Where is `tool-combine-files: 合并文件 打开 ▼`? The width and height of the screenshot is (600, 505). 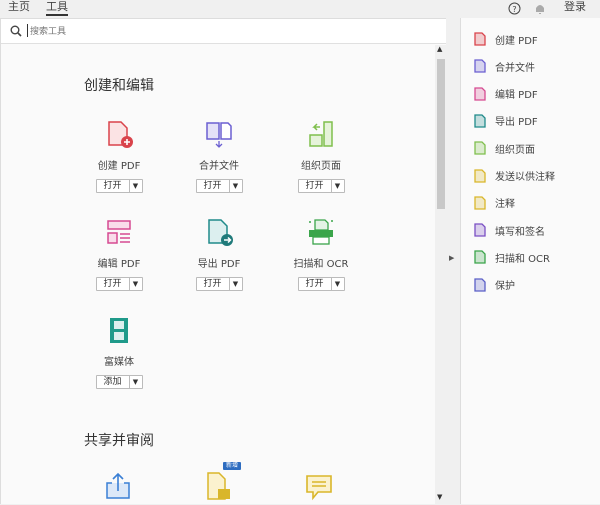
tool-combine-files: 合并文件 打开 ▼ is located at coordinates (219, 156).